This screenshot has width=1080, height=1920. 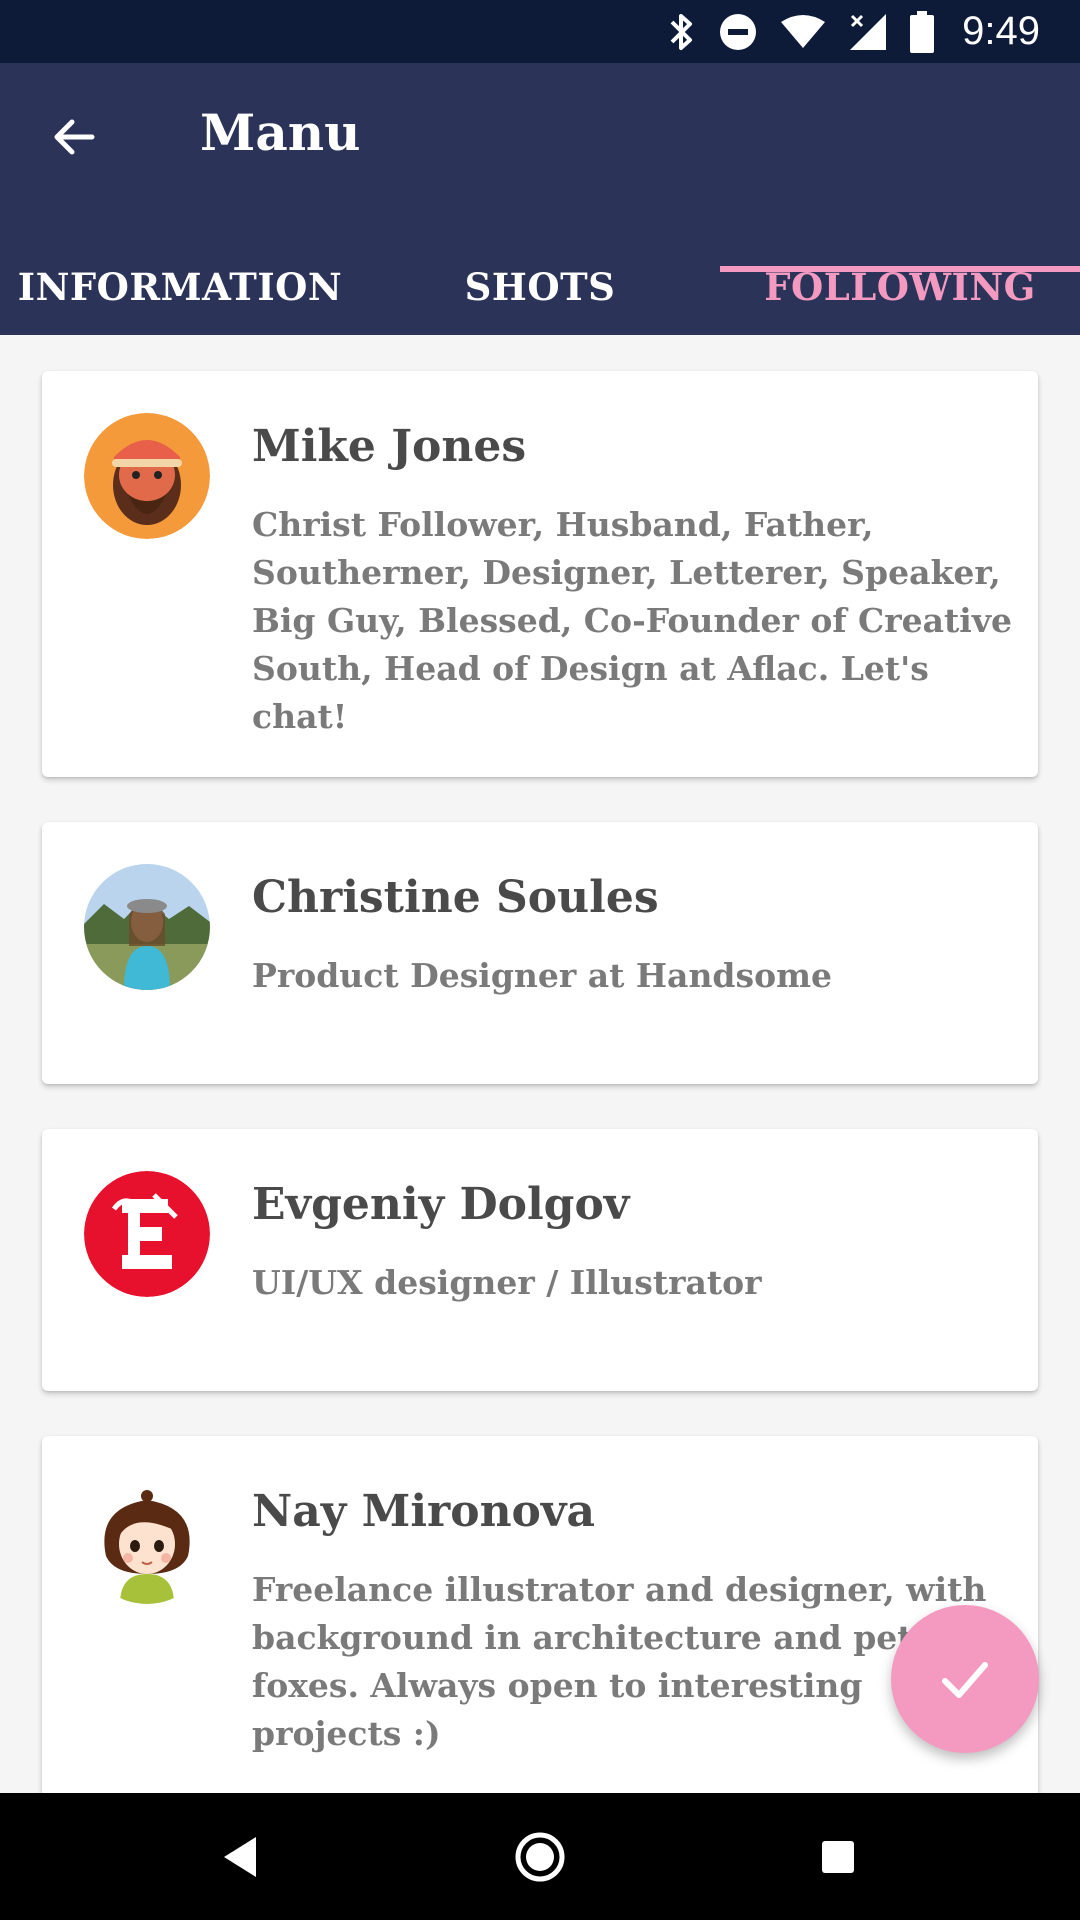 I want to click on tab-shots: SHOTS, so click(x=540, y=287).